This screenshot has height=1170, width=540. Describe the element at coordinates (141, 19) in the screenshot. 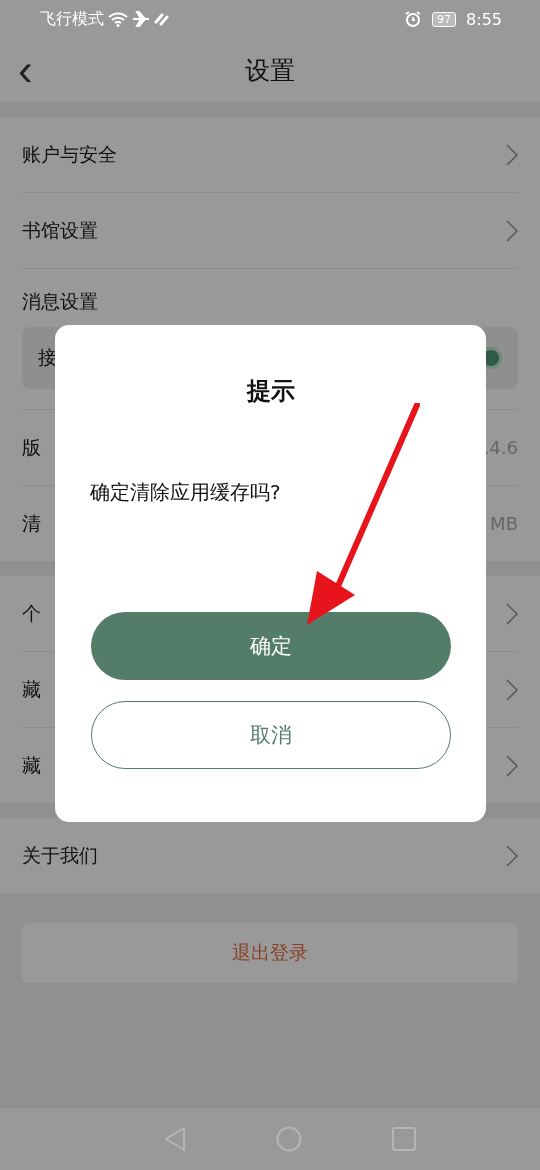

I see `airplane-icon` at that location.